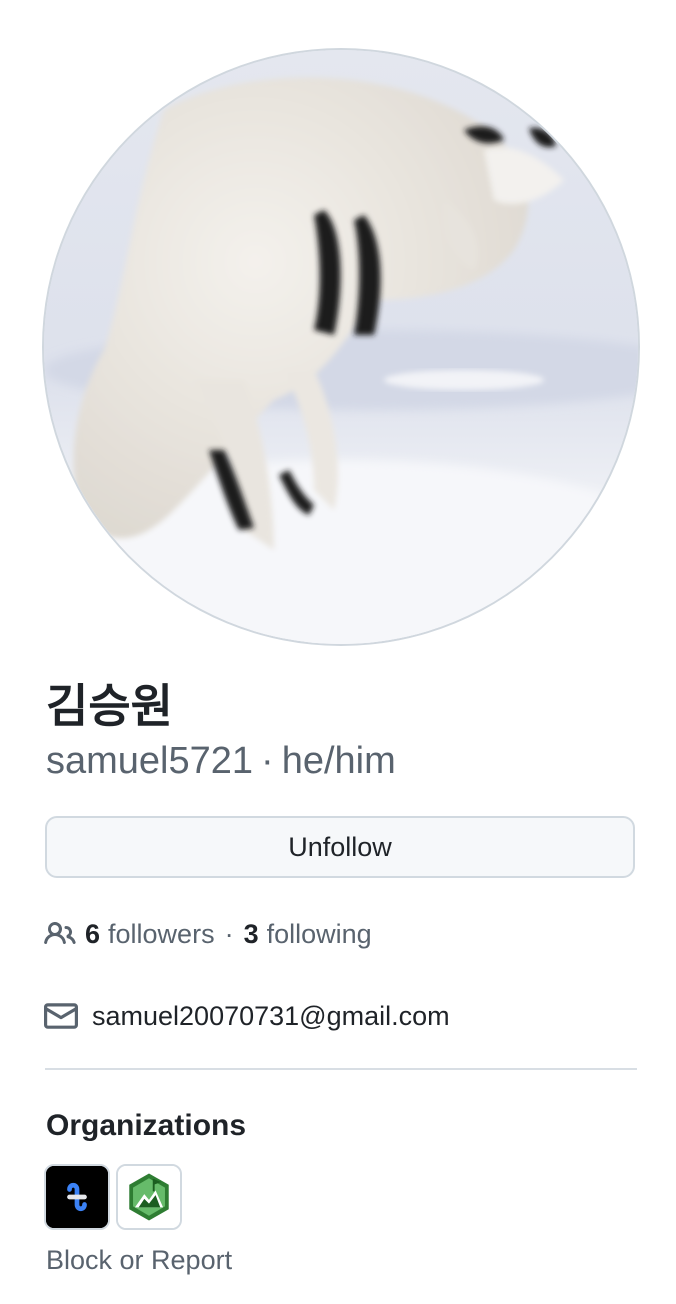 This screenshot has width=676, height=1304. What do you see at coordinates (61, 1016) in the screenshot?
I see `mail-icon` at bounding box center [61, 1016].